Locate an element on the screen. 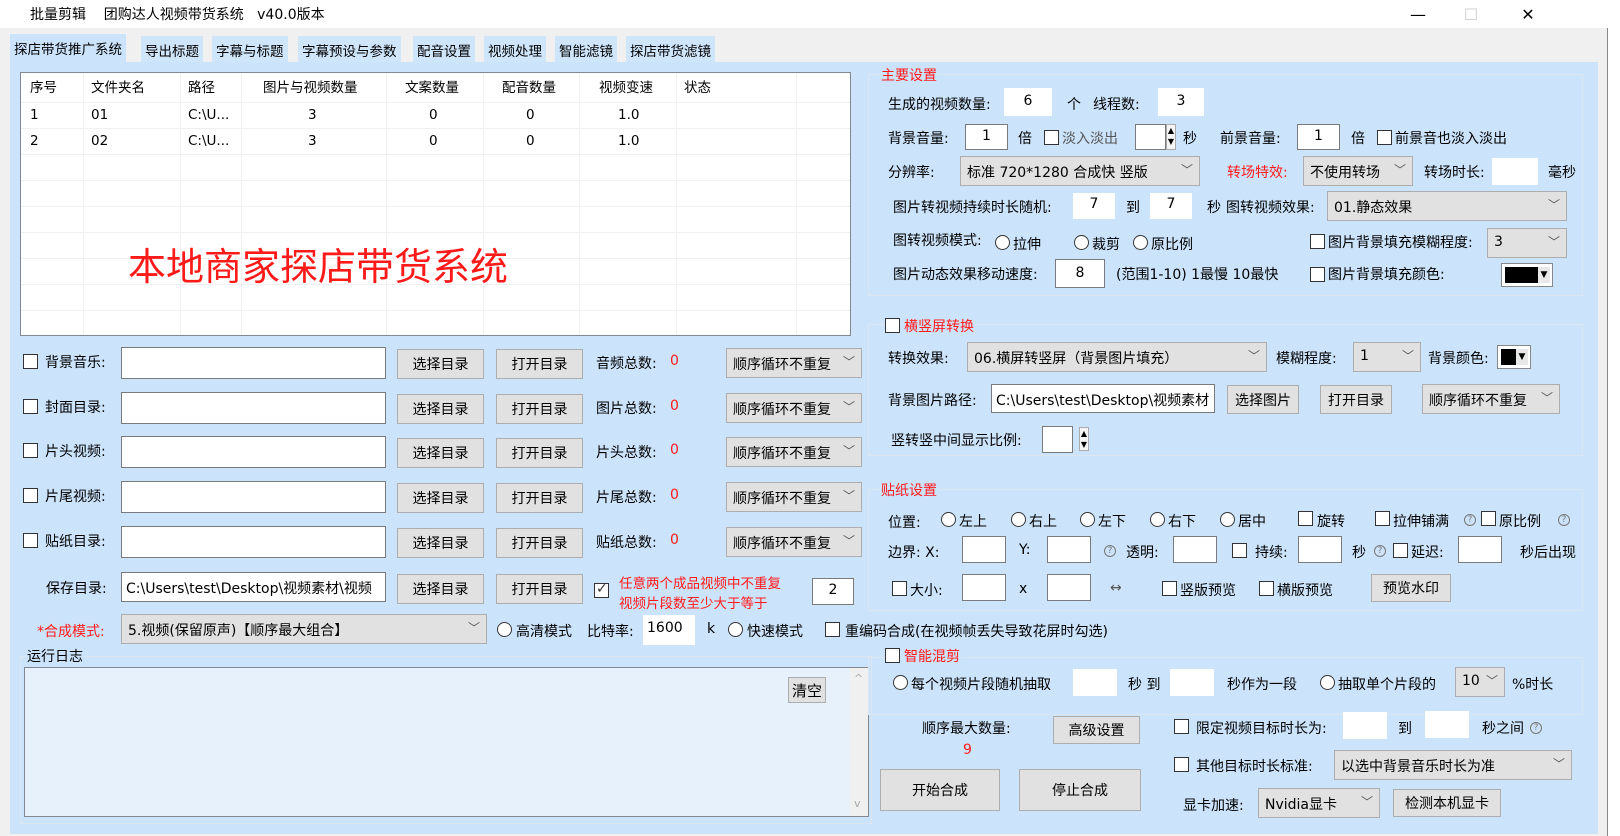  start-compose-button: 开始合成 is located at coordinates (940, 790).